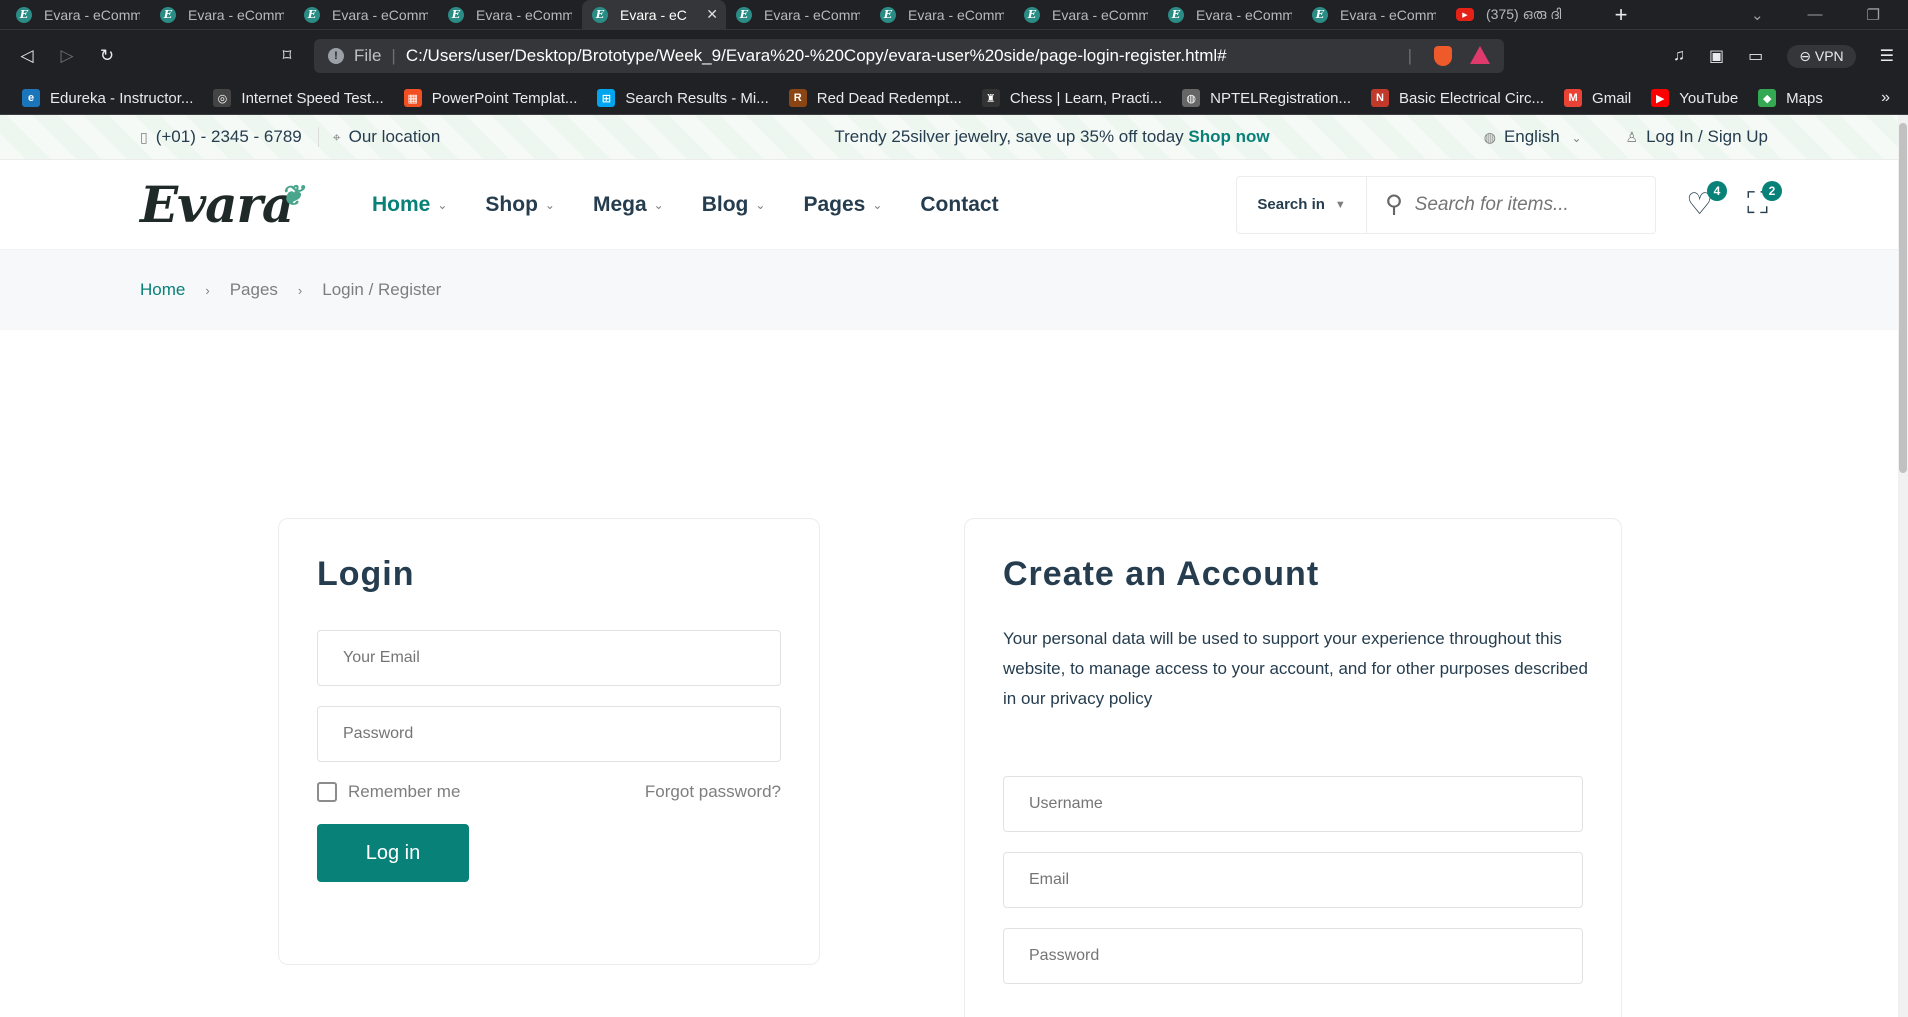 The image size is (1908, 1017). What do you see at coordinates (606, 98) in the screenshot?
I see `bookmark-favicon-icon: ⊞` at bounding box center [606, 98].